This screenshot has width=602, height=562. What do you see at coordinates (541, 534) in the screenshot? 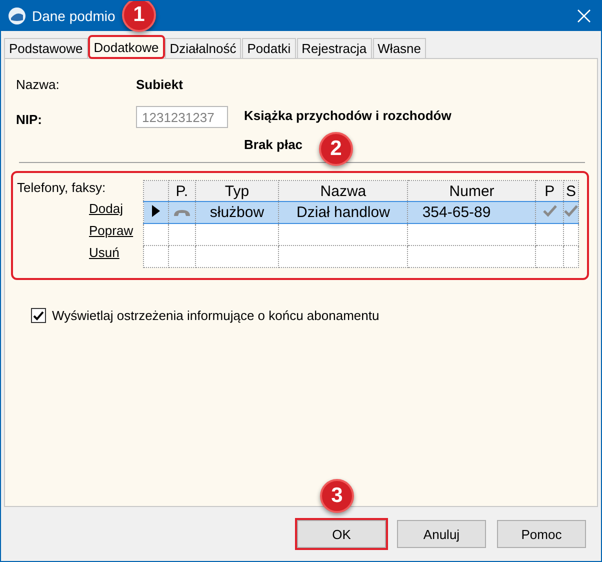
I see `dialog-button: Pomoc` at bounding box center [541, 534].